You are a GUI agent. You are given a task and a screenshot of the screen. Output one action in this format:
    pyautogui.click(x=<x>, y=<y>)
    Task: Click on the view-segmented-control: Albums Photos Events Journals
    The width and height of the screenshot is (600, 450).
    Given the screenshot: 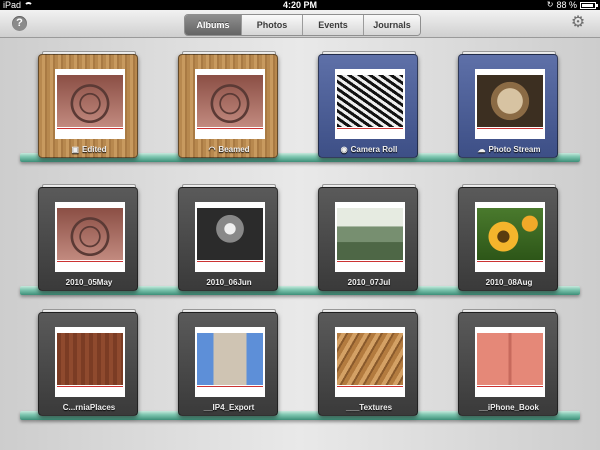 What is the action you would take?
    pyautogui.click(x=302, y=25)
    